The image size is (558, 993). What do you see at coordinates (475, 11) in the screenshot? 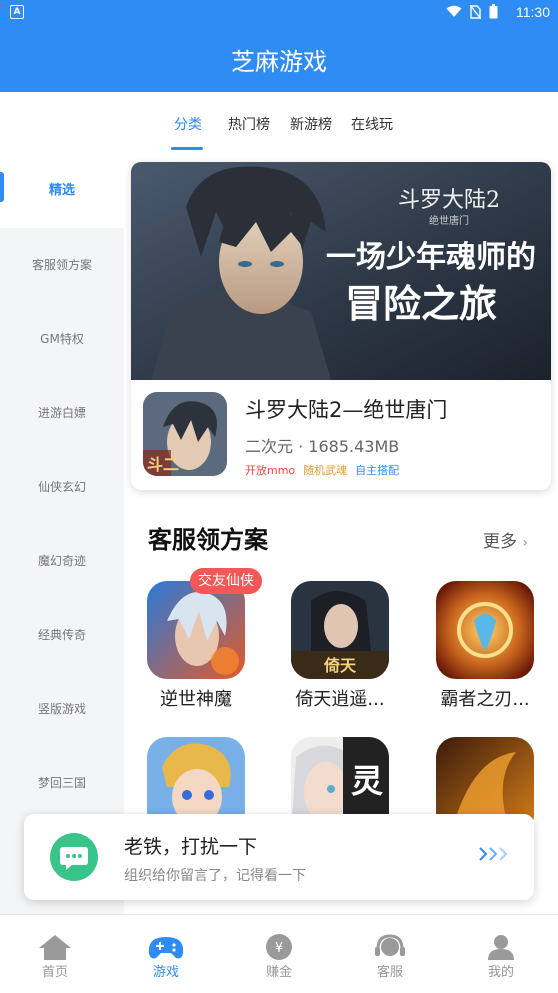
I see `no-sim-icon` at bounding box center [475, 11].